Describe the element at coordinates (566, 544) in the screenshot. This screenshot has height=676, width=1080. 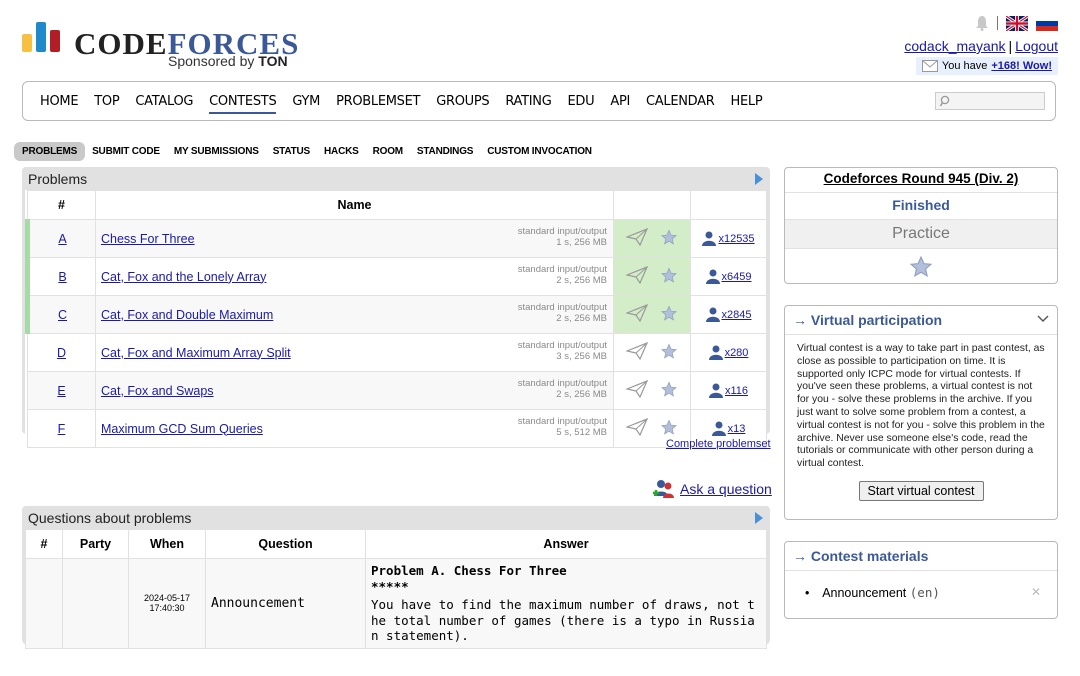
I see `col-answer: Answer` at that location.